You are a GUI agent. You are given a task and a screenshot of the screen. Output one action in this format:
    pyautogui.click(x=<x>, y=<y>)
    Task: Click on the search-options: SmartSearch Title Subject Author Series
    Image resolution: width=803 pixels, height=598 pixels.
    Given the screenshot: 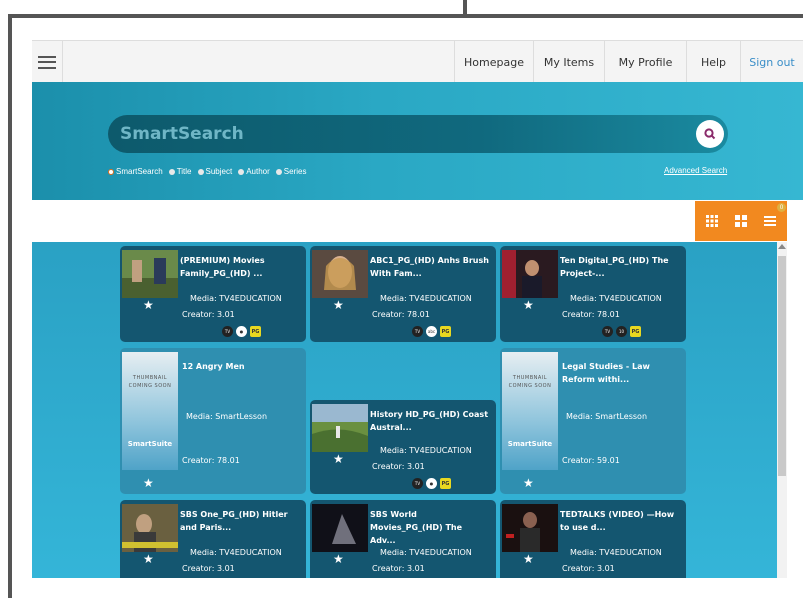 What is the action you would take?
    pyautogui.click(x=207, y=171)
    